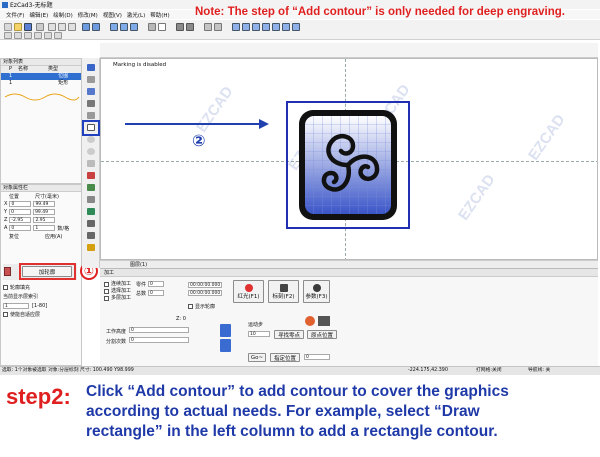  Describe the element at coordinates (91, 211) in the screenshot. I see `timer-icon` at that location.